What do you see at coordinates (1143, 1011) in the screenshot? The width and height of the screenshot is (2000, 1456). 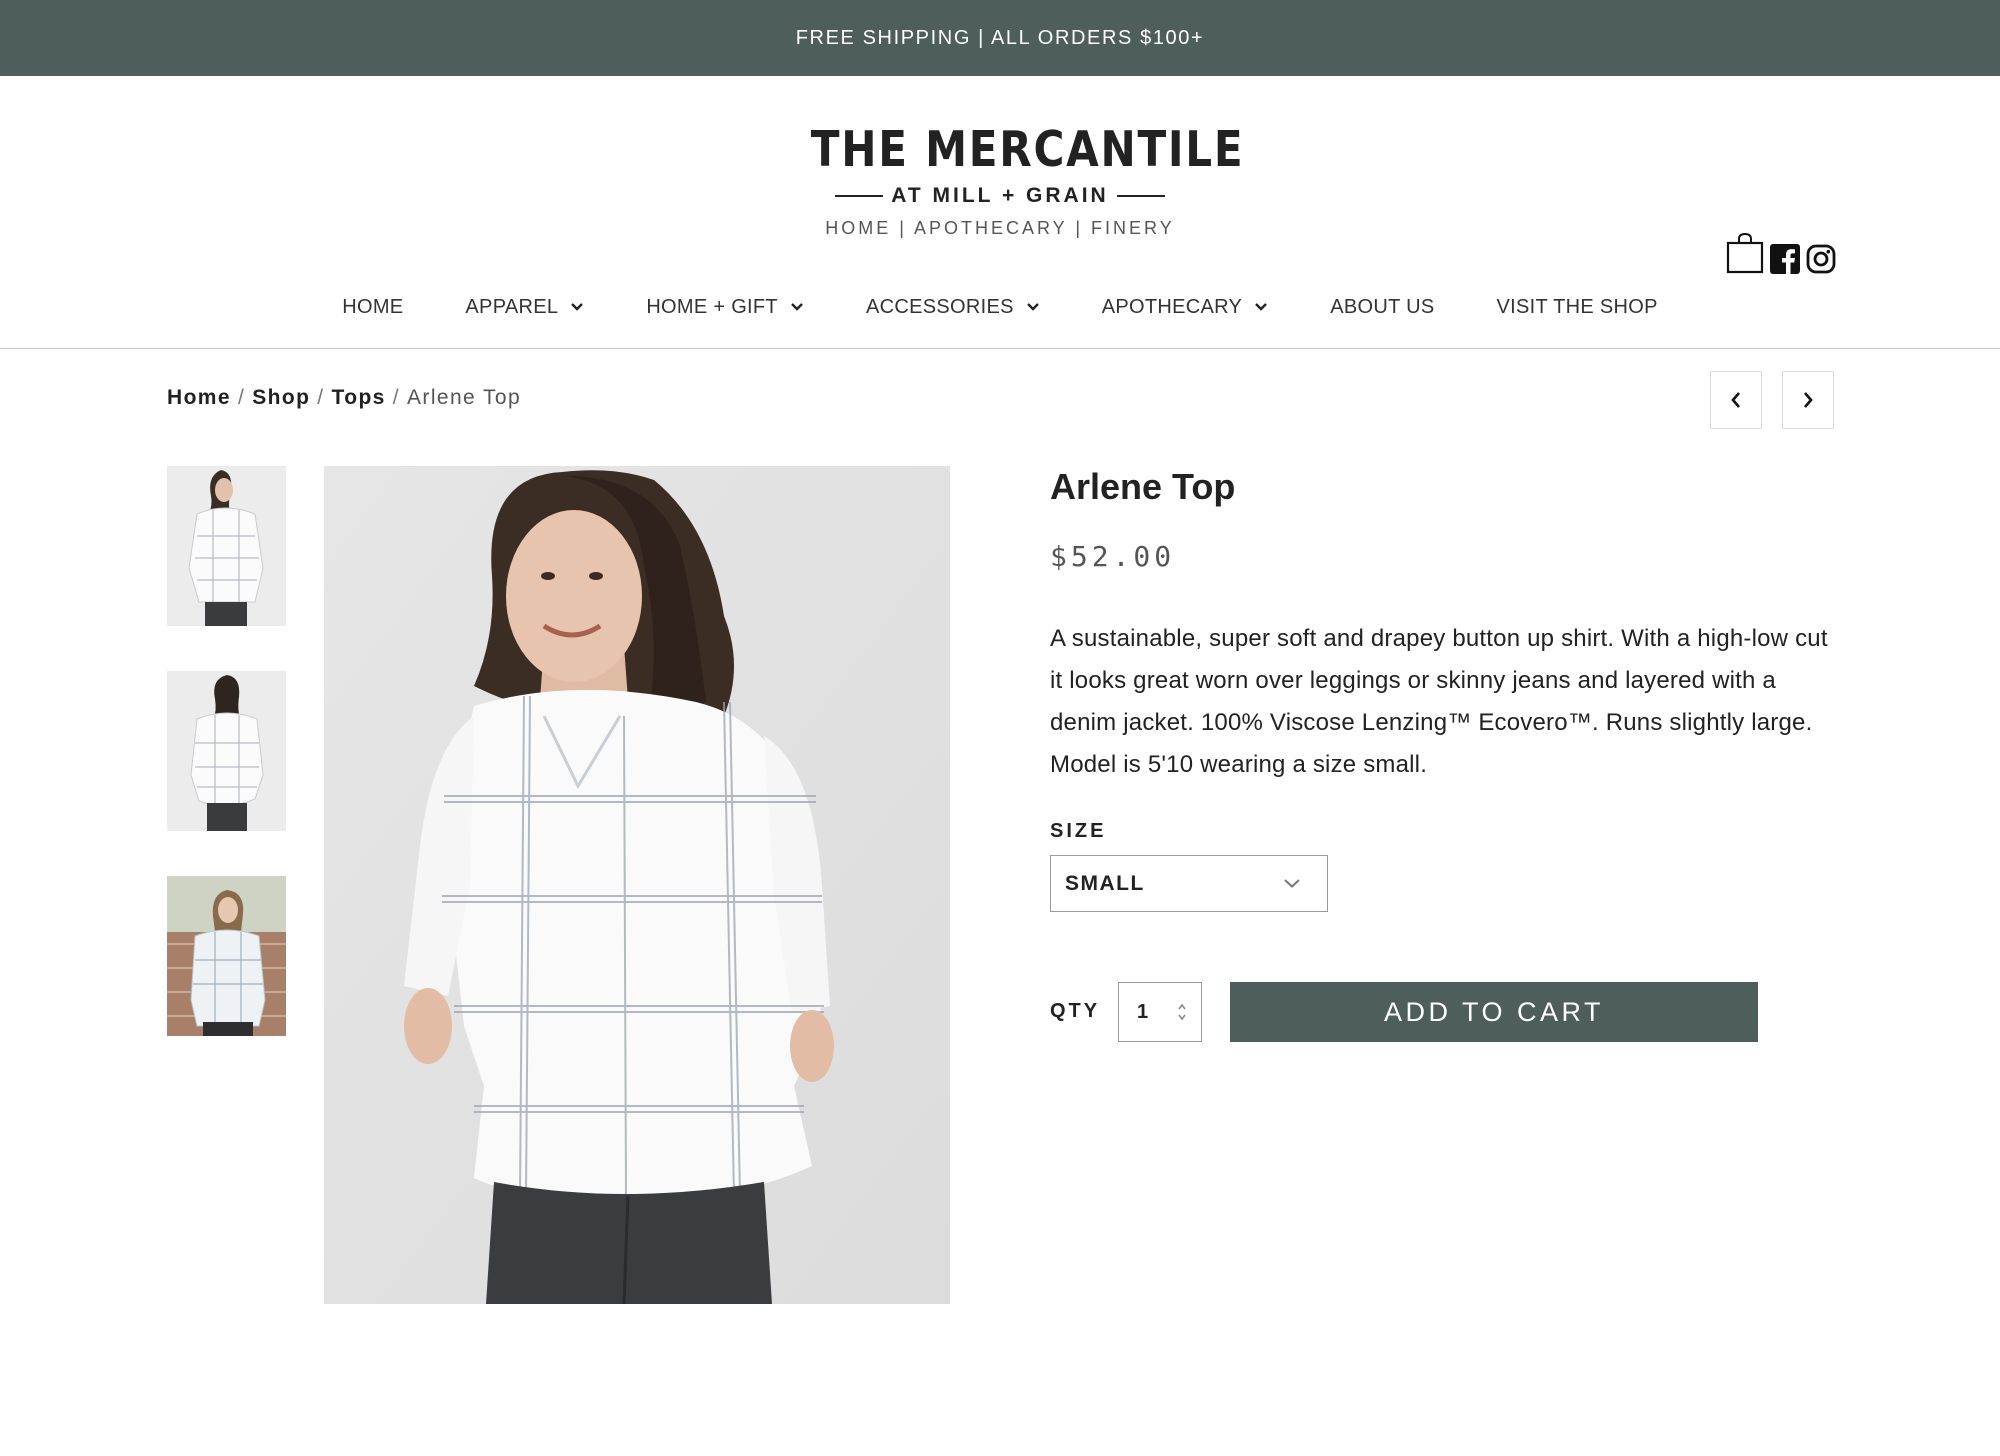 I see `quantity-value: 1` at bounding box center [1143, 1011].